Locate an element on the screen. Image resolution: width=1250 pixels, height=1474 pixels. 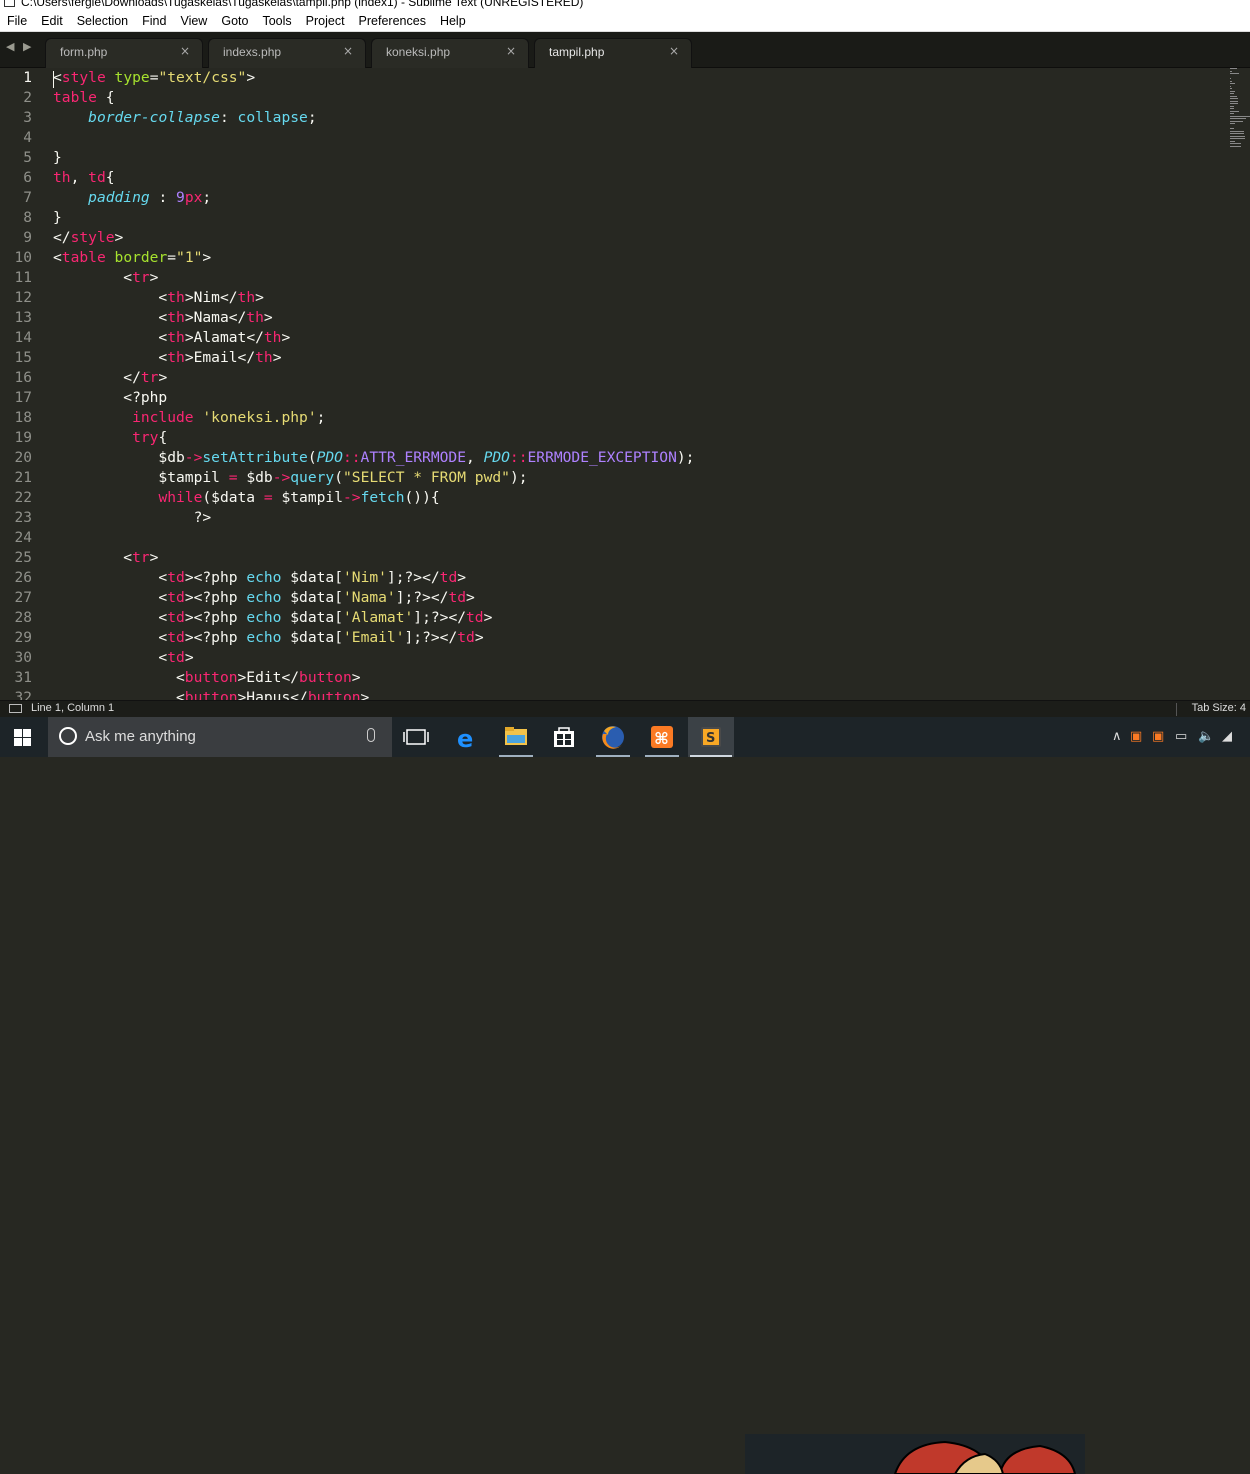
code-token: collapse is located at coordinates (273, 117).